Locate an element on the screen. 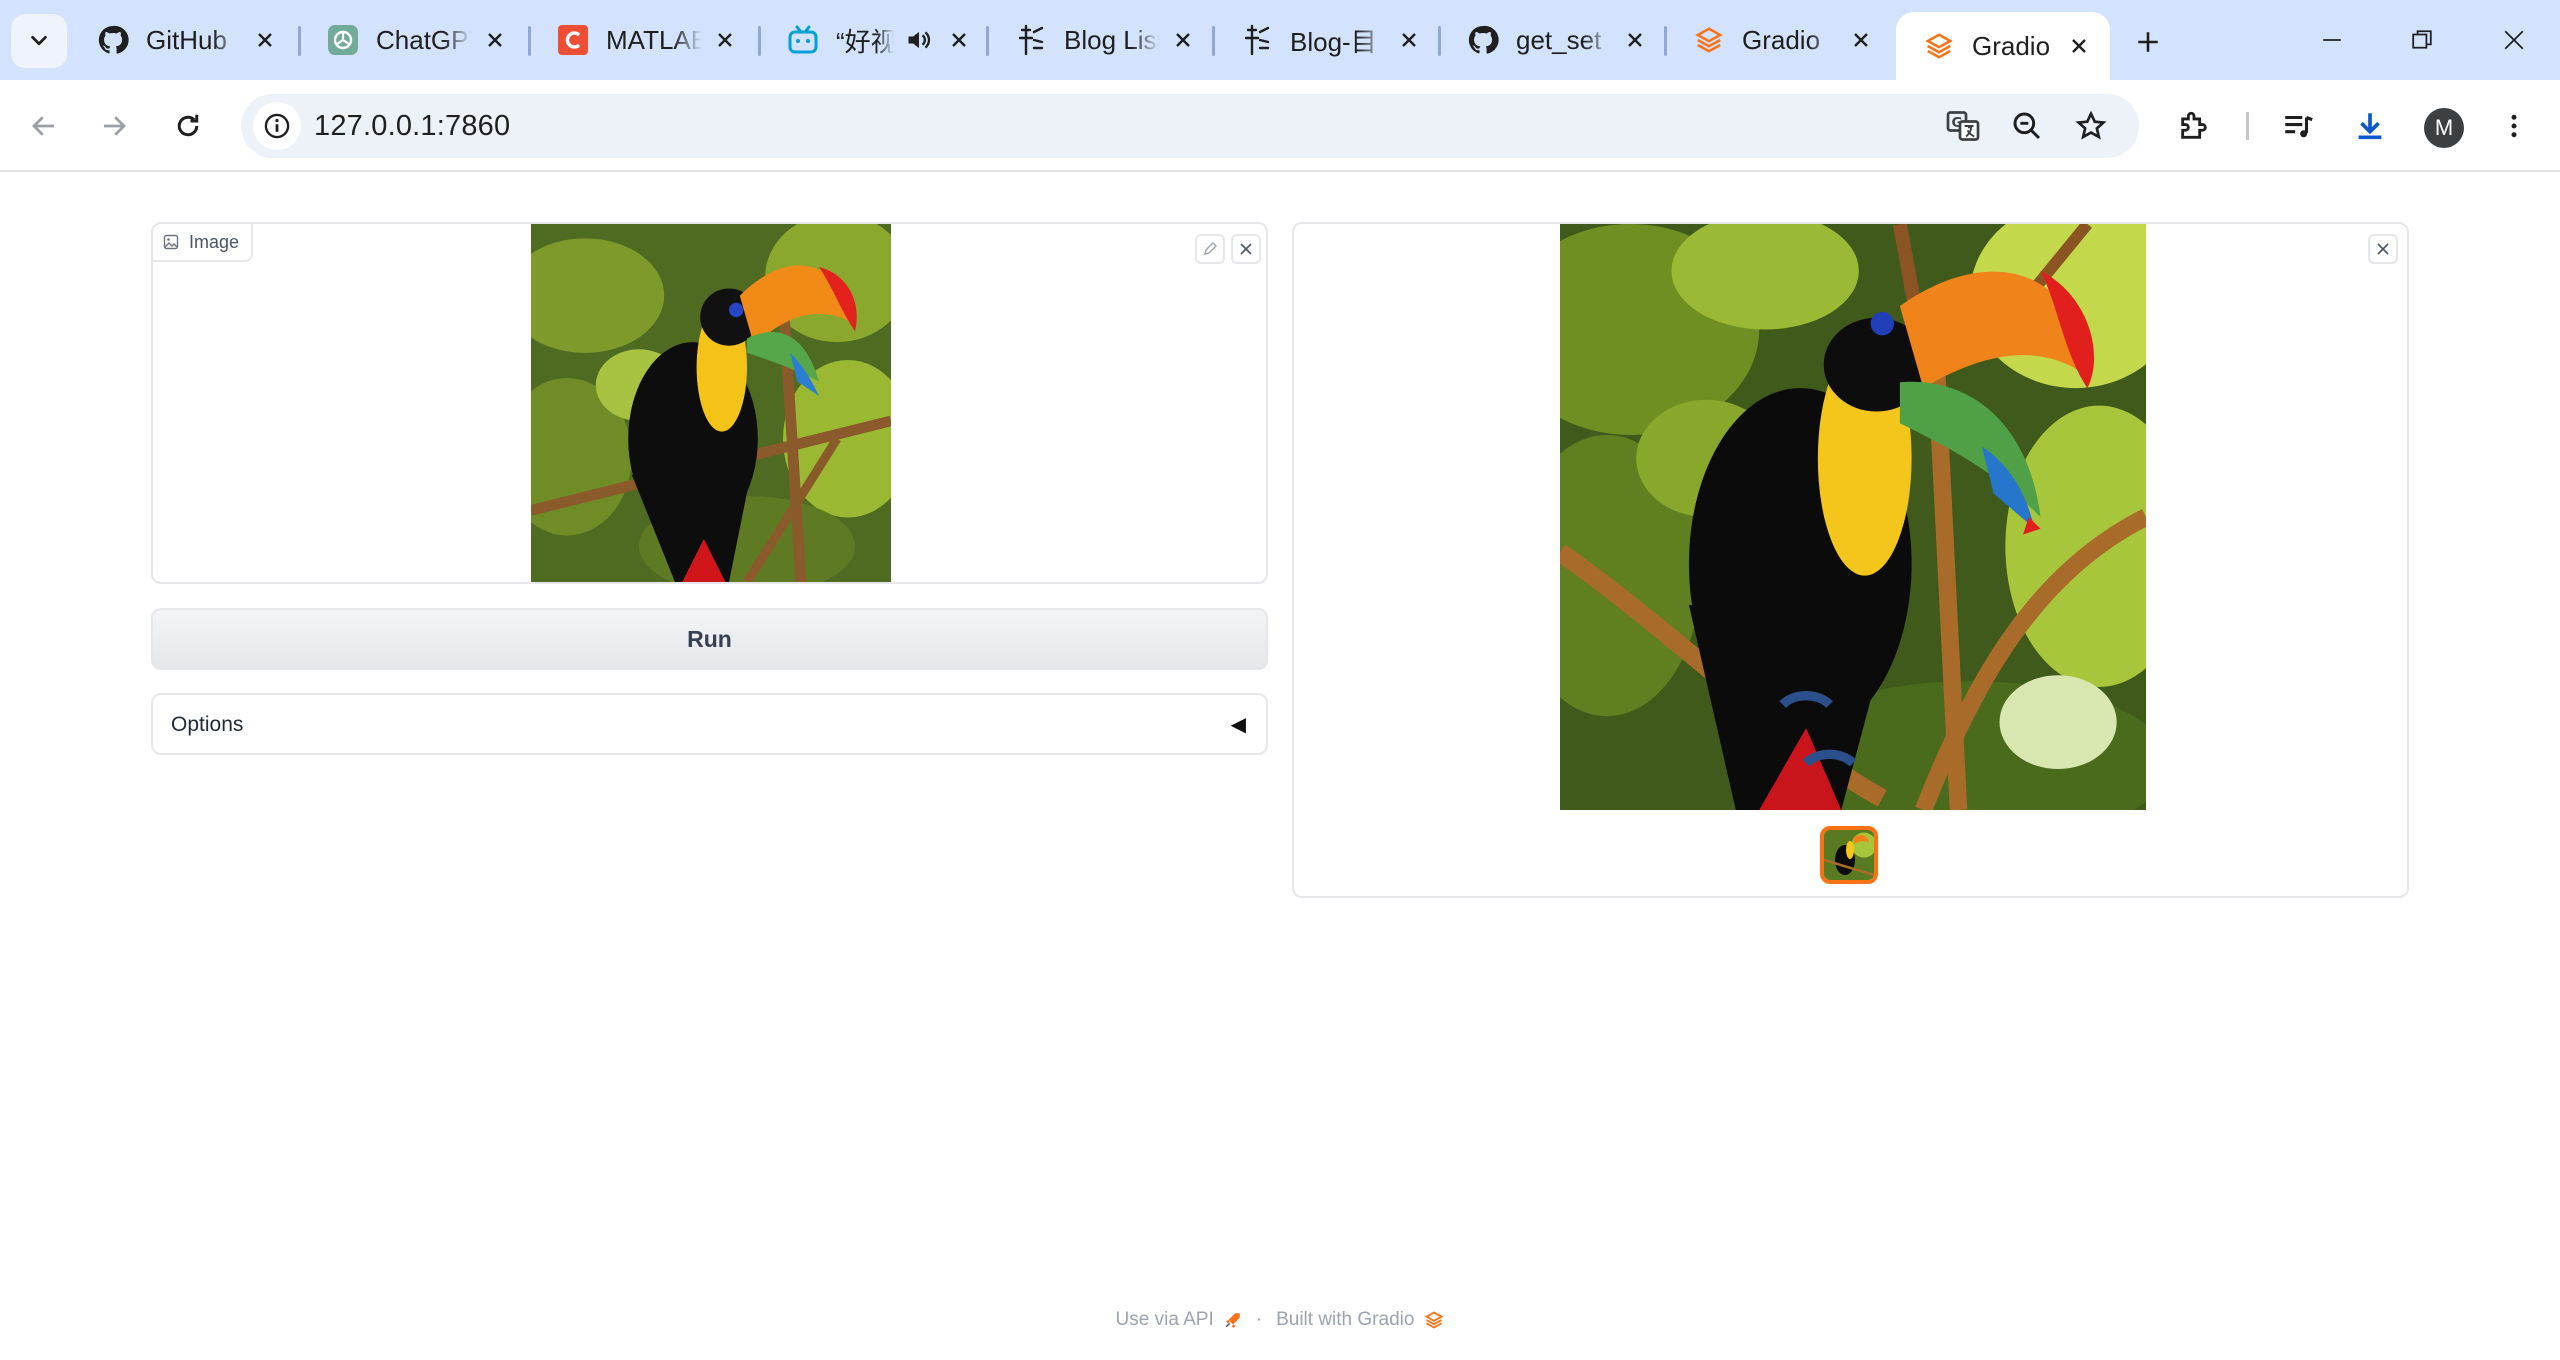 Image resolution: width=2560 pixels, height=1360 pixels. zoom-button is located at coordinates (2027, 126).